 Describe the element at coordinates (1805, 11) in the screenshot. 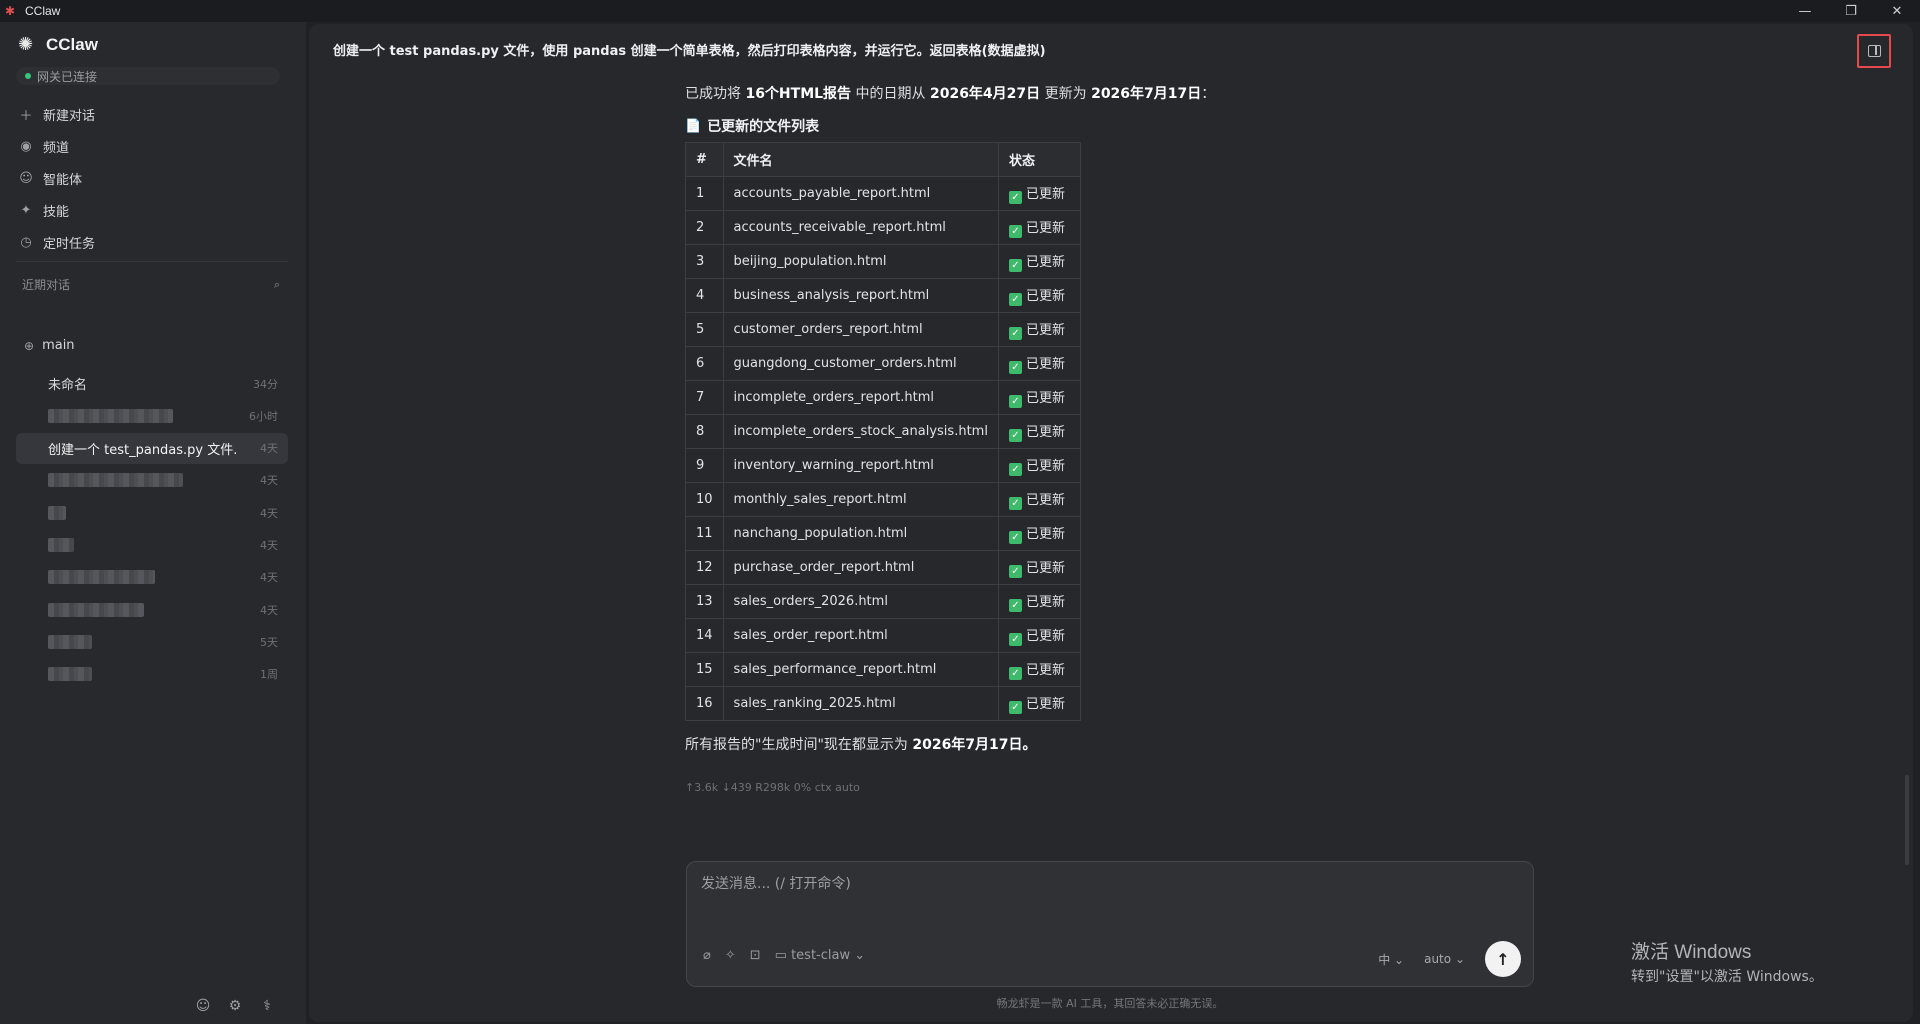

I see `minimize-button: —` at that location.